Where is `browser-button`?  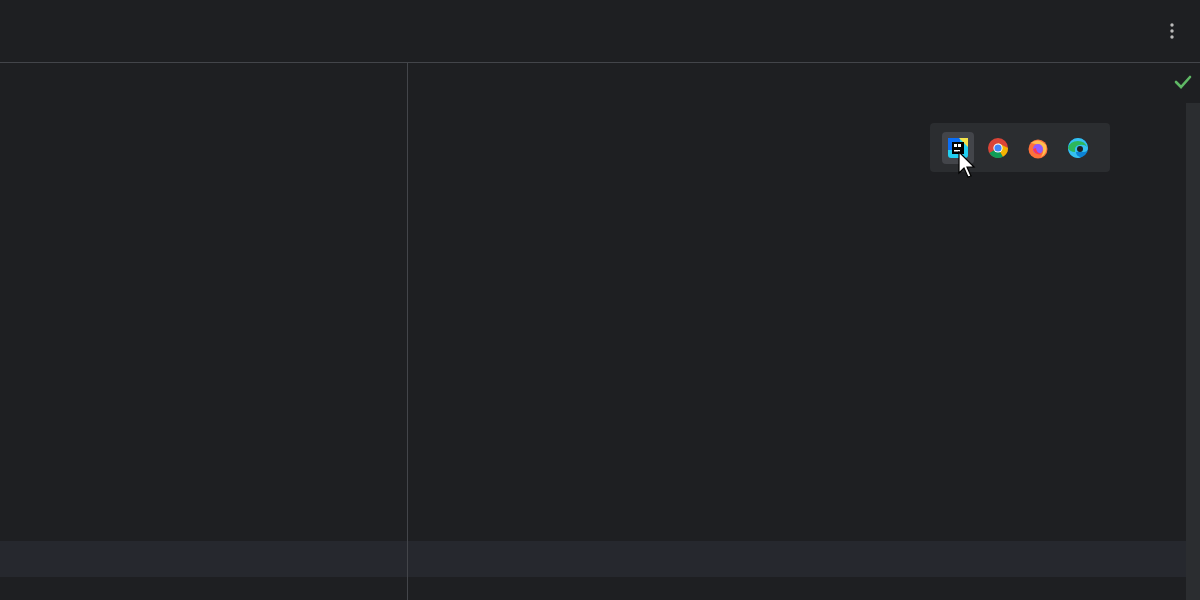
browser-button is located at coordinates (958, 147).